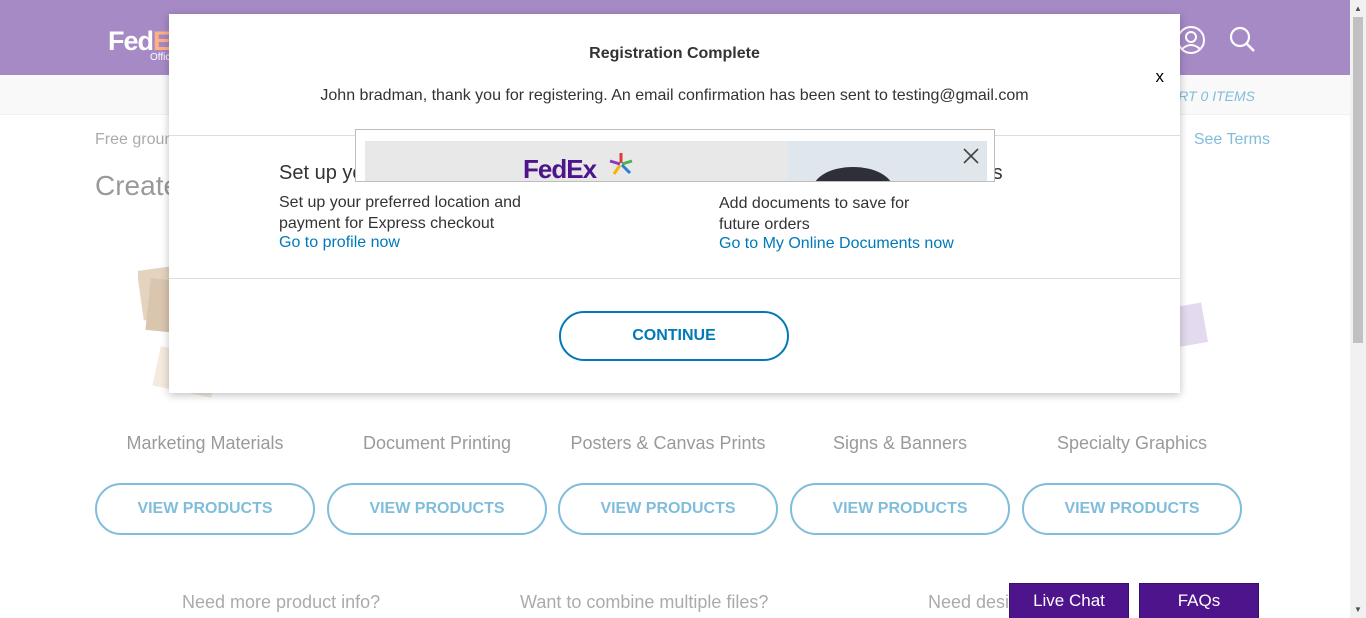 The height and width of the screenshot is (618, 1366). Describe the element at coordinates (887, 161) in the screenshot. I see `ad-photo` at that location.